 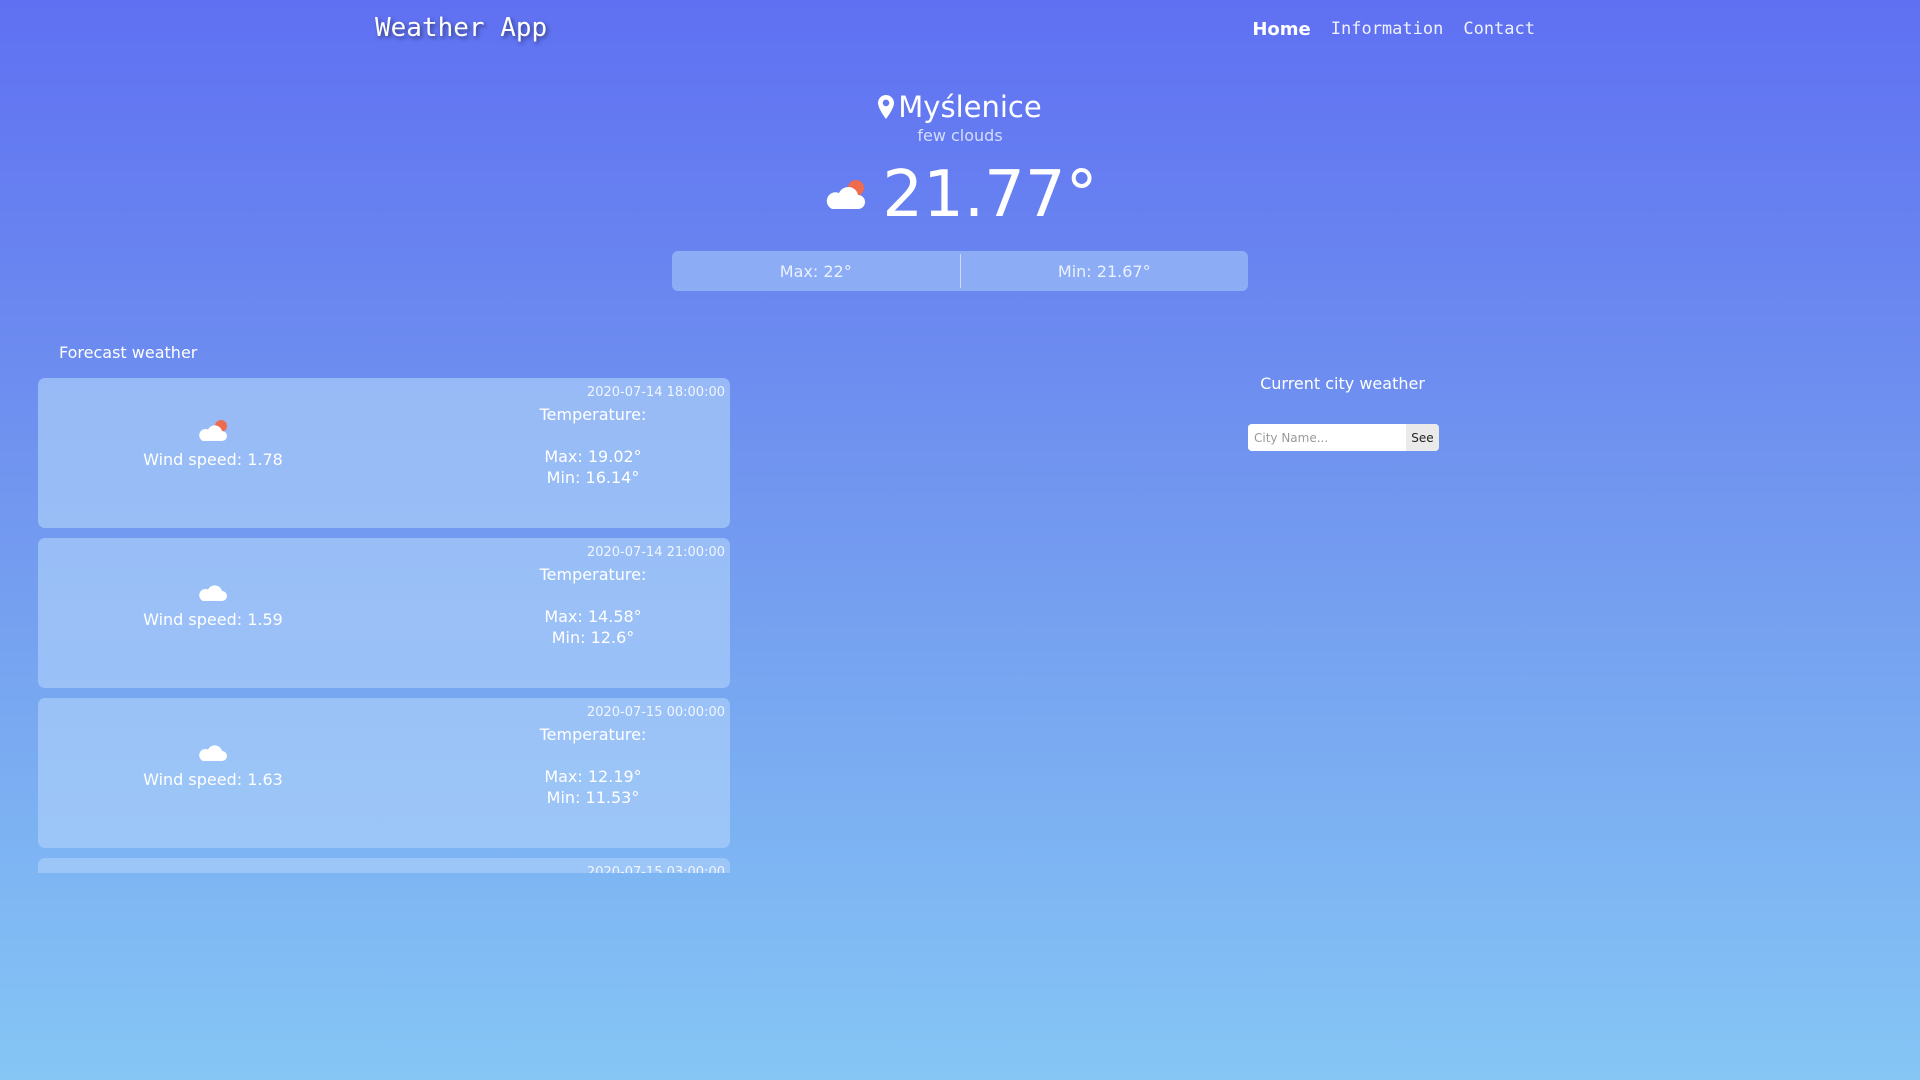 I want to click on forecast-date: 2020-07-15 03:00:00, so click(x=655, y=869).